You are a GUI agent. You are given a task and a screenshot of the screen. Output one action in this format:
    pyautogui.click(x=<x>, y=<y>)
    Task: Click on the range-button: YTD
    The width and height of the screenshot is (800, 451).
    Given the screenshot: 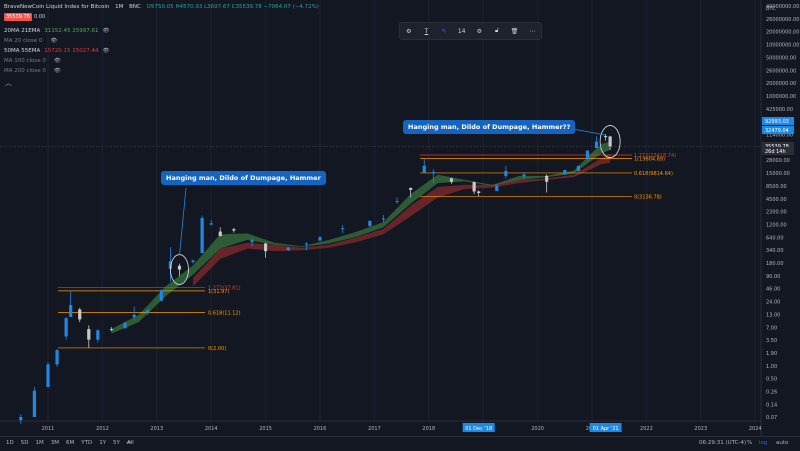 What is the action you would take?
    pyautogui.click(x=86, y=443)
    